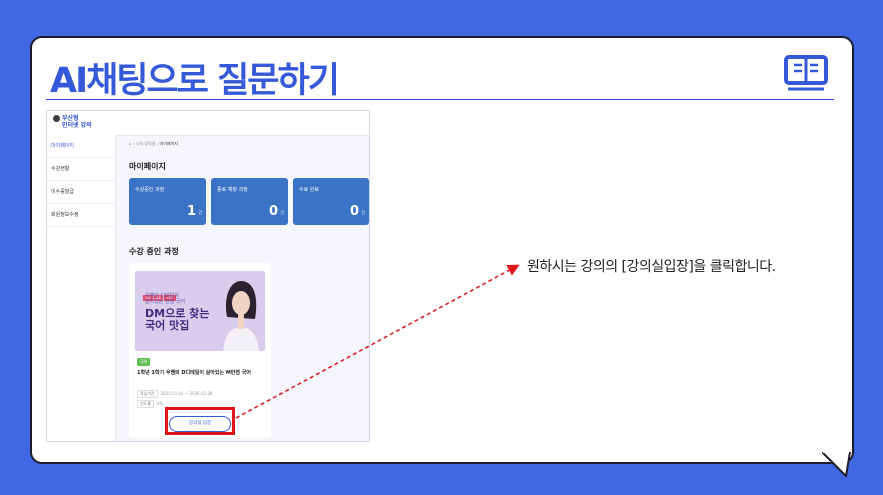 The height and width of the screenshot is (495, 883). Describe the element at coordinates (81, 192) in the screenshot. I see `sidebar-item-certificate: 이수증발급` at that location.